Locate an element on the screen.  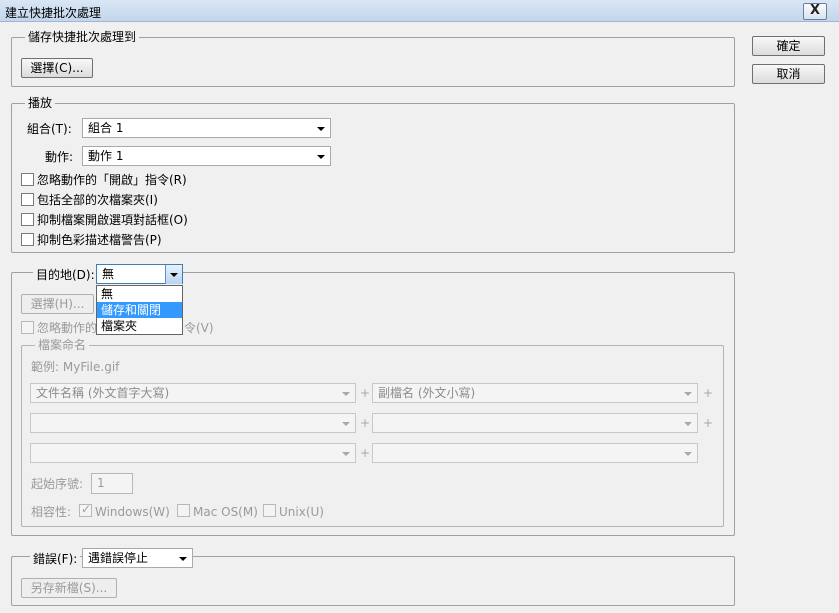
suppress-file-open-checkbox is located at coordinates (27, 219).